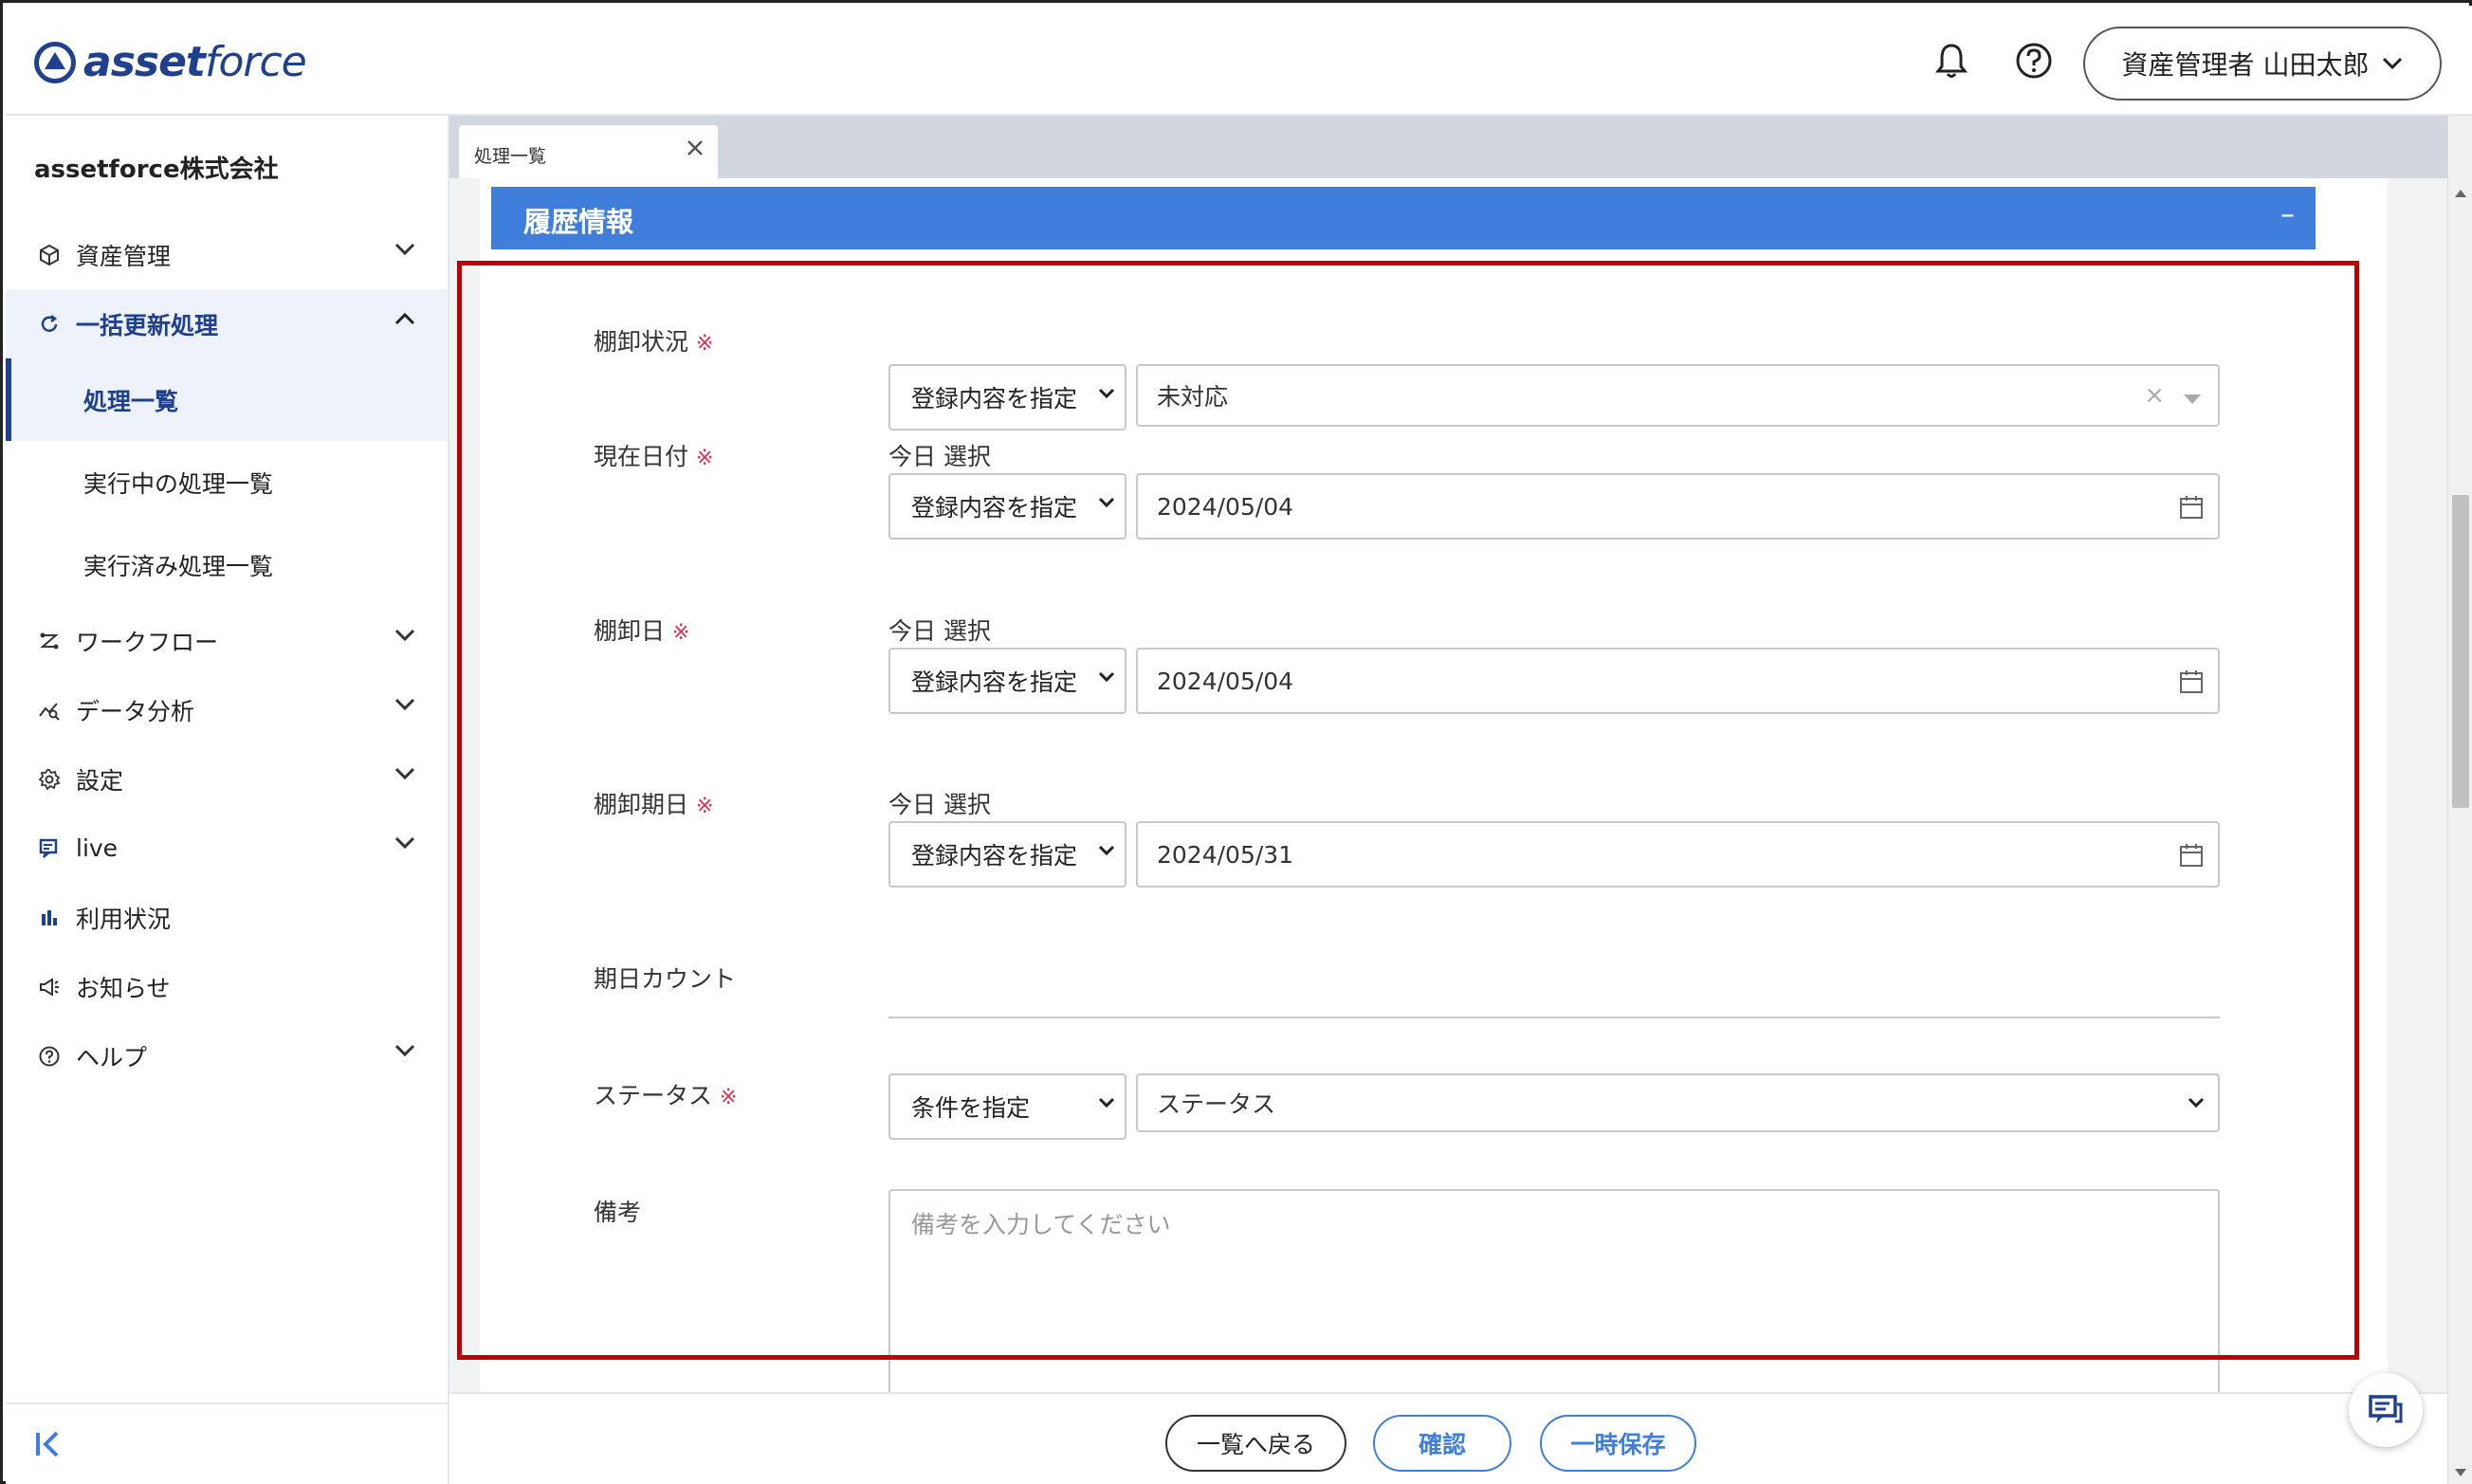 The width and height of the screenshot is (2472, 1484). I want to click on assetforce-logo: assetforce, so click(170, 62).